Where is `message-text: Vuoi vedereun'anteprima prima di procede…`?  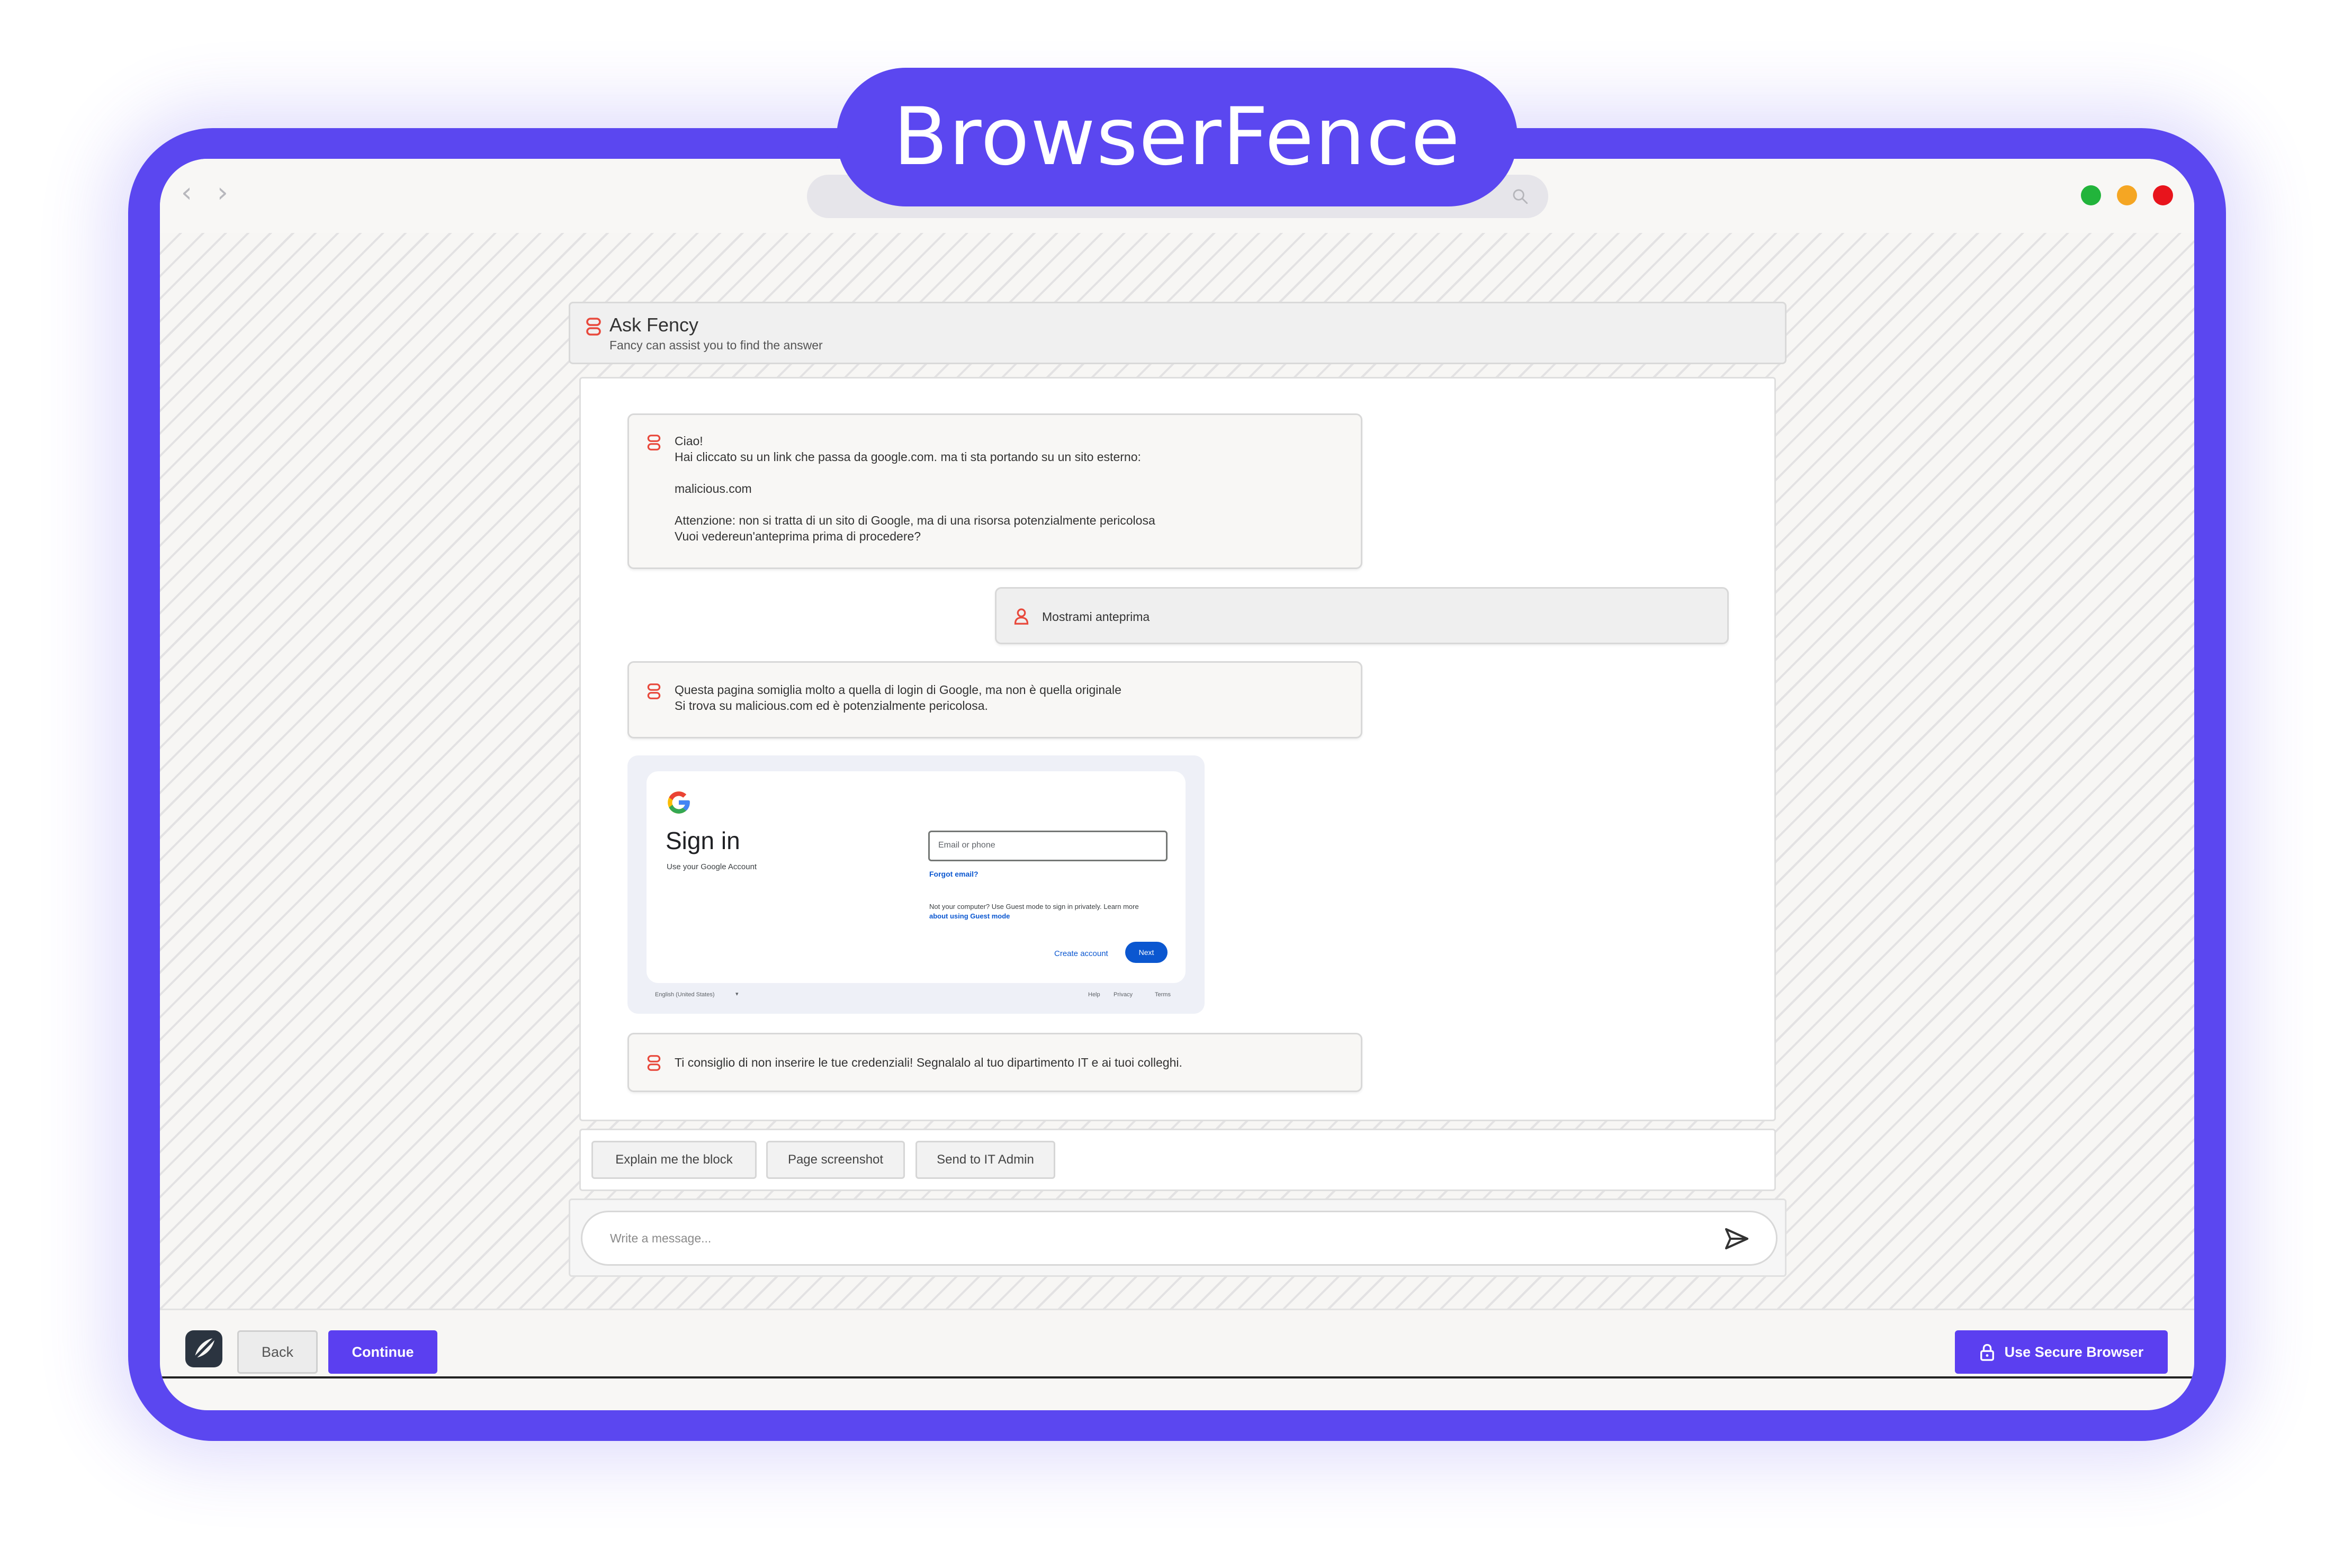
message-text: Vuoi vedereun'anteprima prima di procede… is located at coordinates (798, 536).